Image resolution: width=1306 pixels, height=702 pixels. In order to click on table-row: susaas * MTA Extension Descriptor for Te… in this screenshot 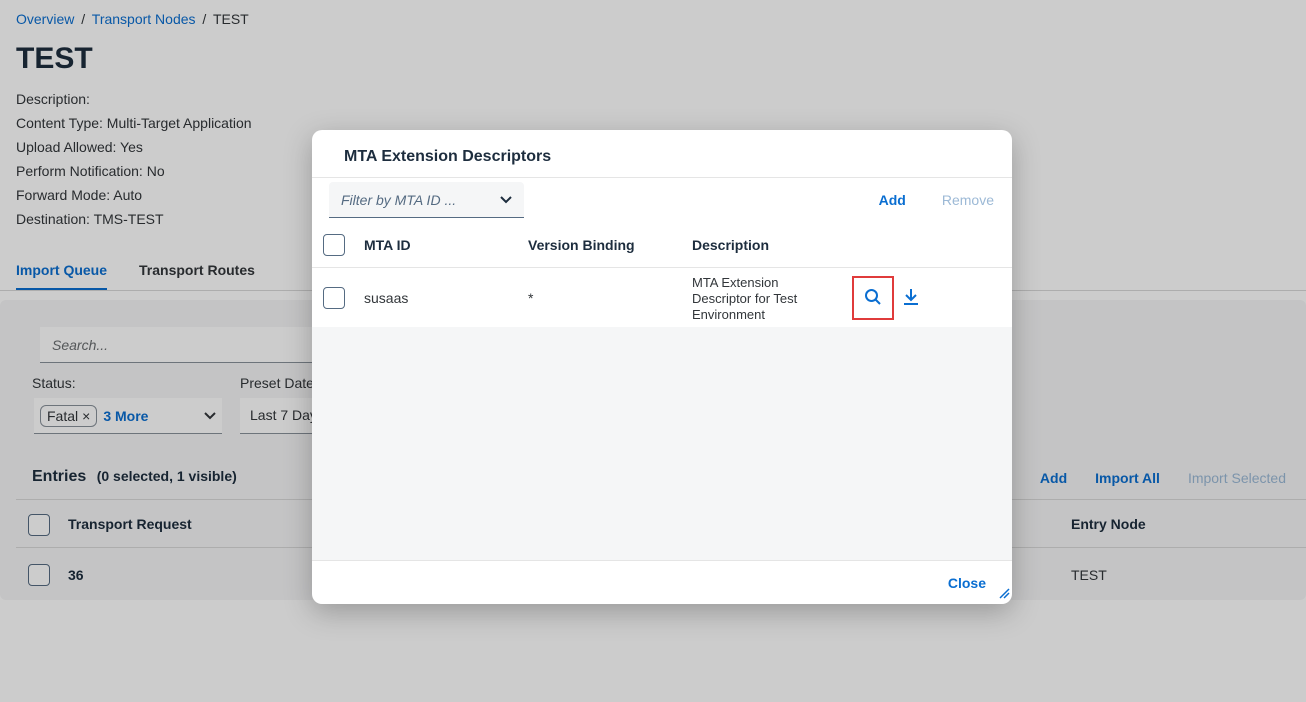, I will do `click(662, 298)`.